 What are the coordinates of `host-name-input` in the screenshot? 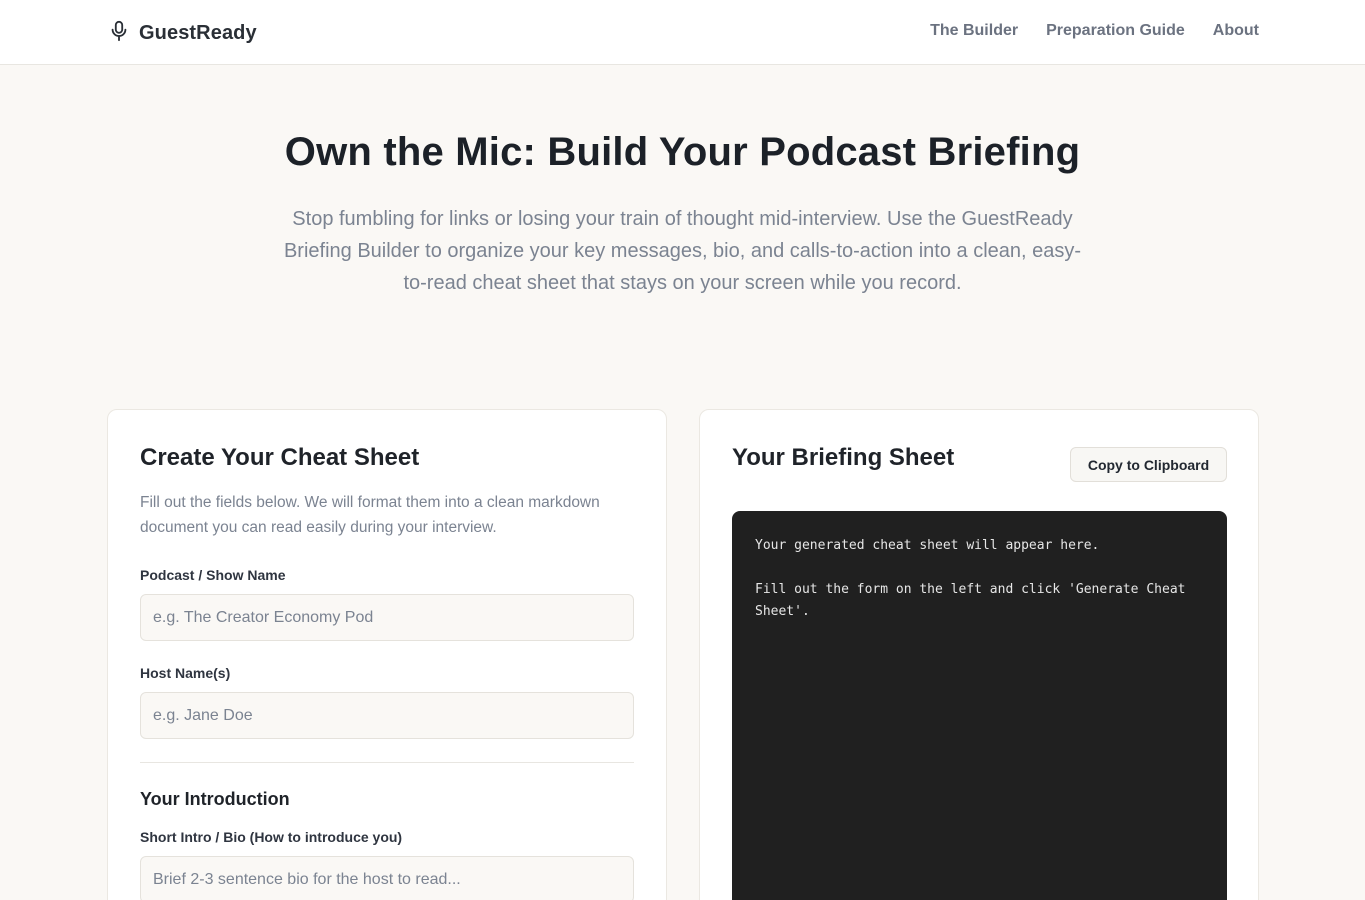 It's located at (387, 715).